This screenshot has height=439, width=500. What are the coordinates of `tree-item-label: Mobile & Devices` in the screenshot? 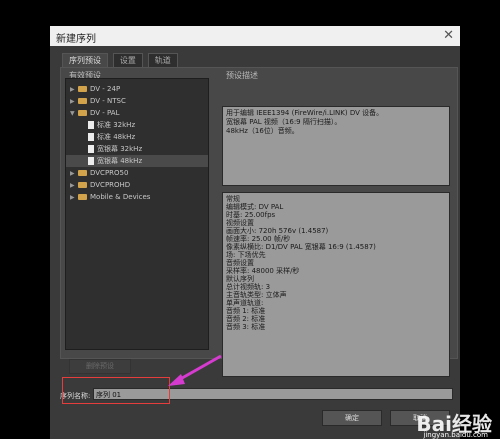 It's located at (120, 197).